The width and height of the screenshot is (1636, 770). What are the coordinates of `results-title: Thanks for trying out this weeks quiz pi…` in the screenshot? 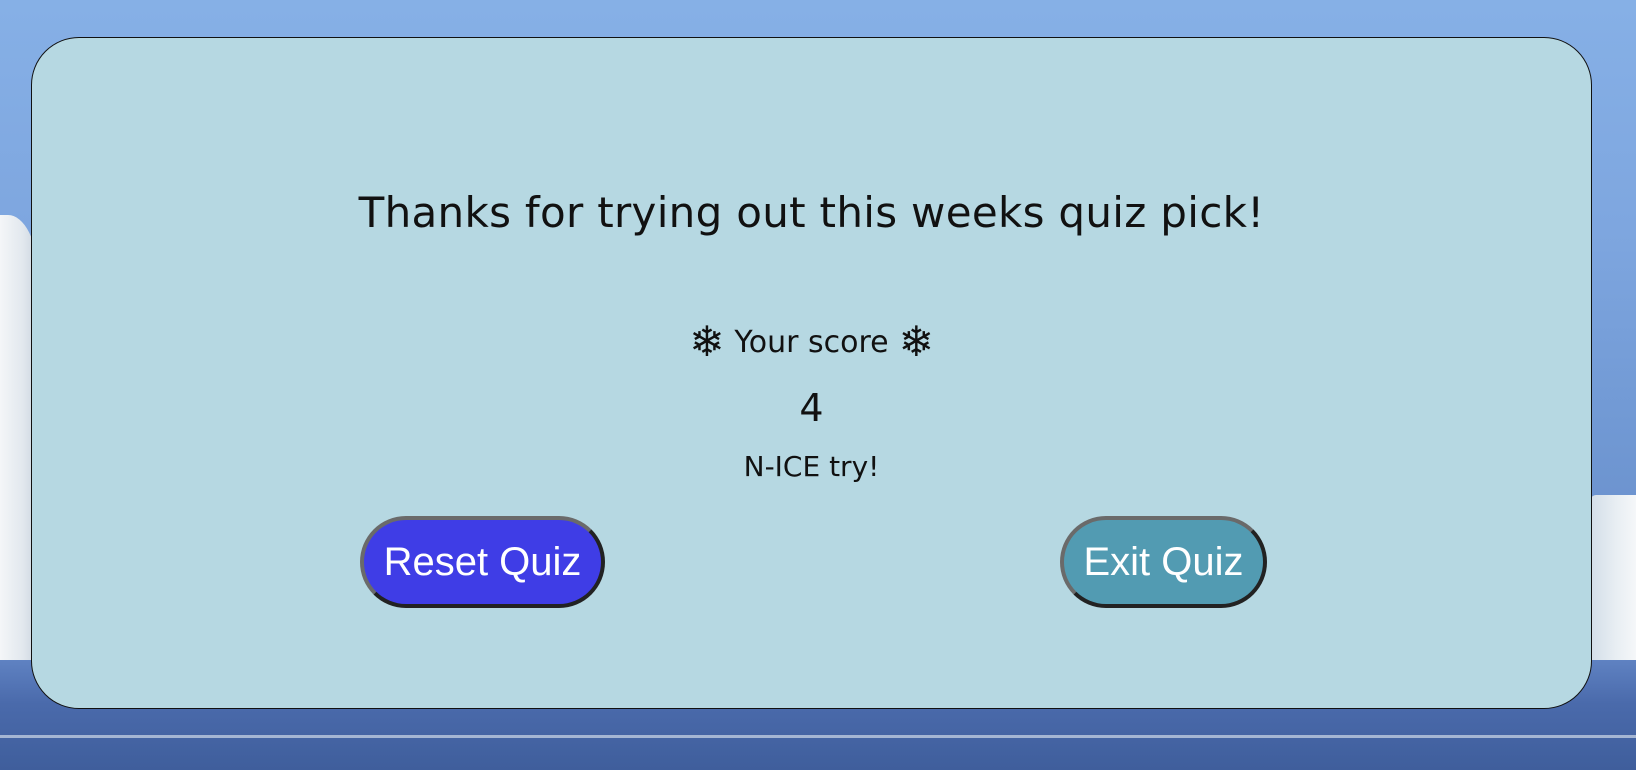 It's located at (811, 212).